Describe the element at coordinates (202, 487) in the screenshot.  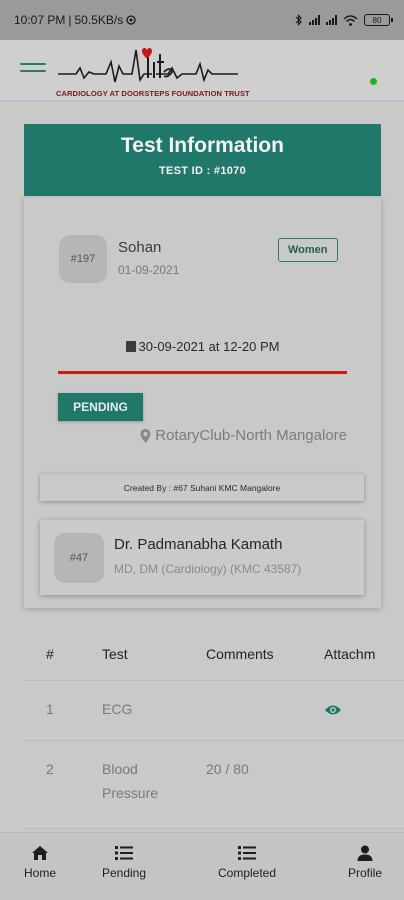
I see `created-by-label: Created By : #67 Suhani KMC Mangalore` at that location.